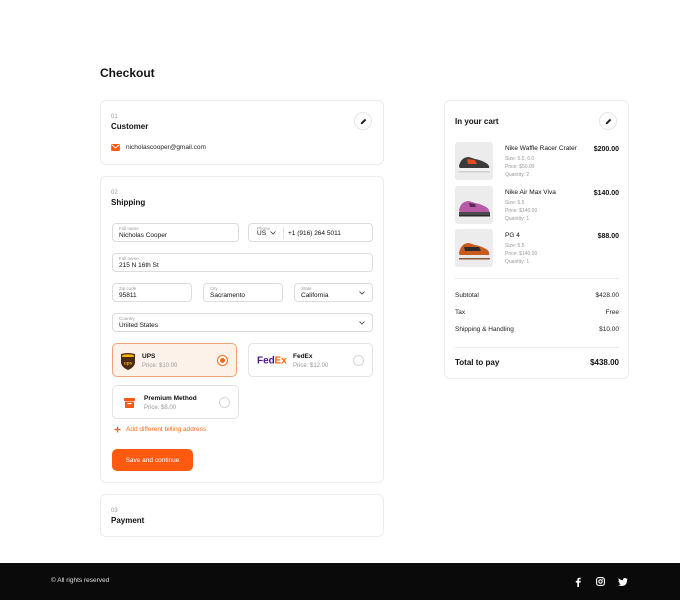 Image resolution: width=680 pixels, height=600 pixels. What do you see at coordinates (117, 429) in the screenshot?
I see `plus-icon` at bounding box center [117, 429].